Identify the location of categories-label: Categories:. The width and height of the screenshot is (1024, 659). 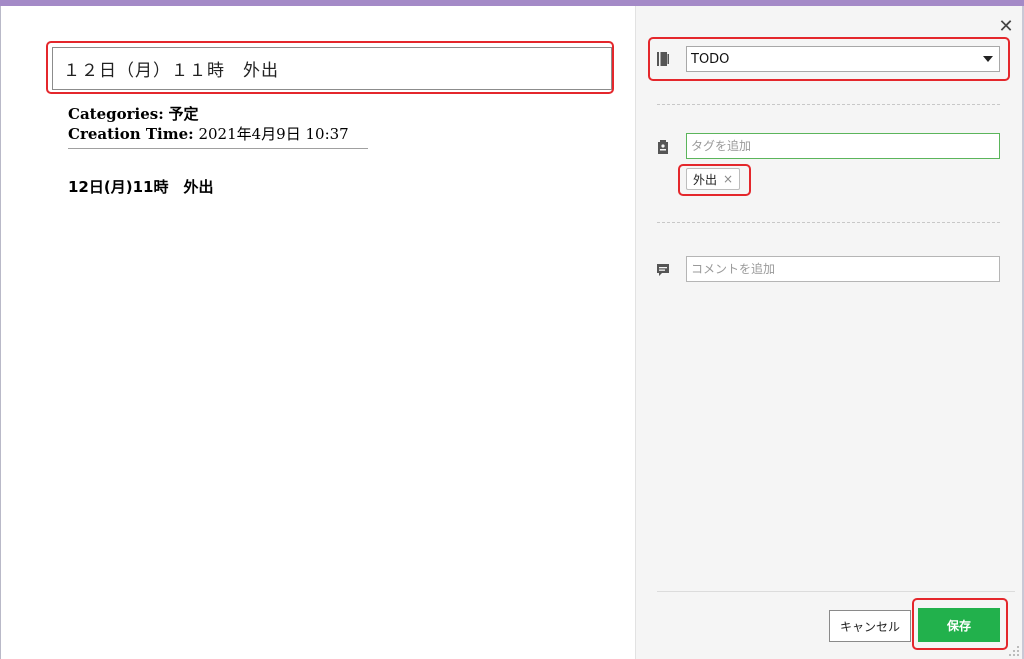
(116, 114).